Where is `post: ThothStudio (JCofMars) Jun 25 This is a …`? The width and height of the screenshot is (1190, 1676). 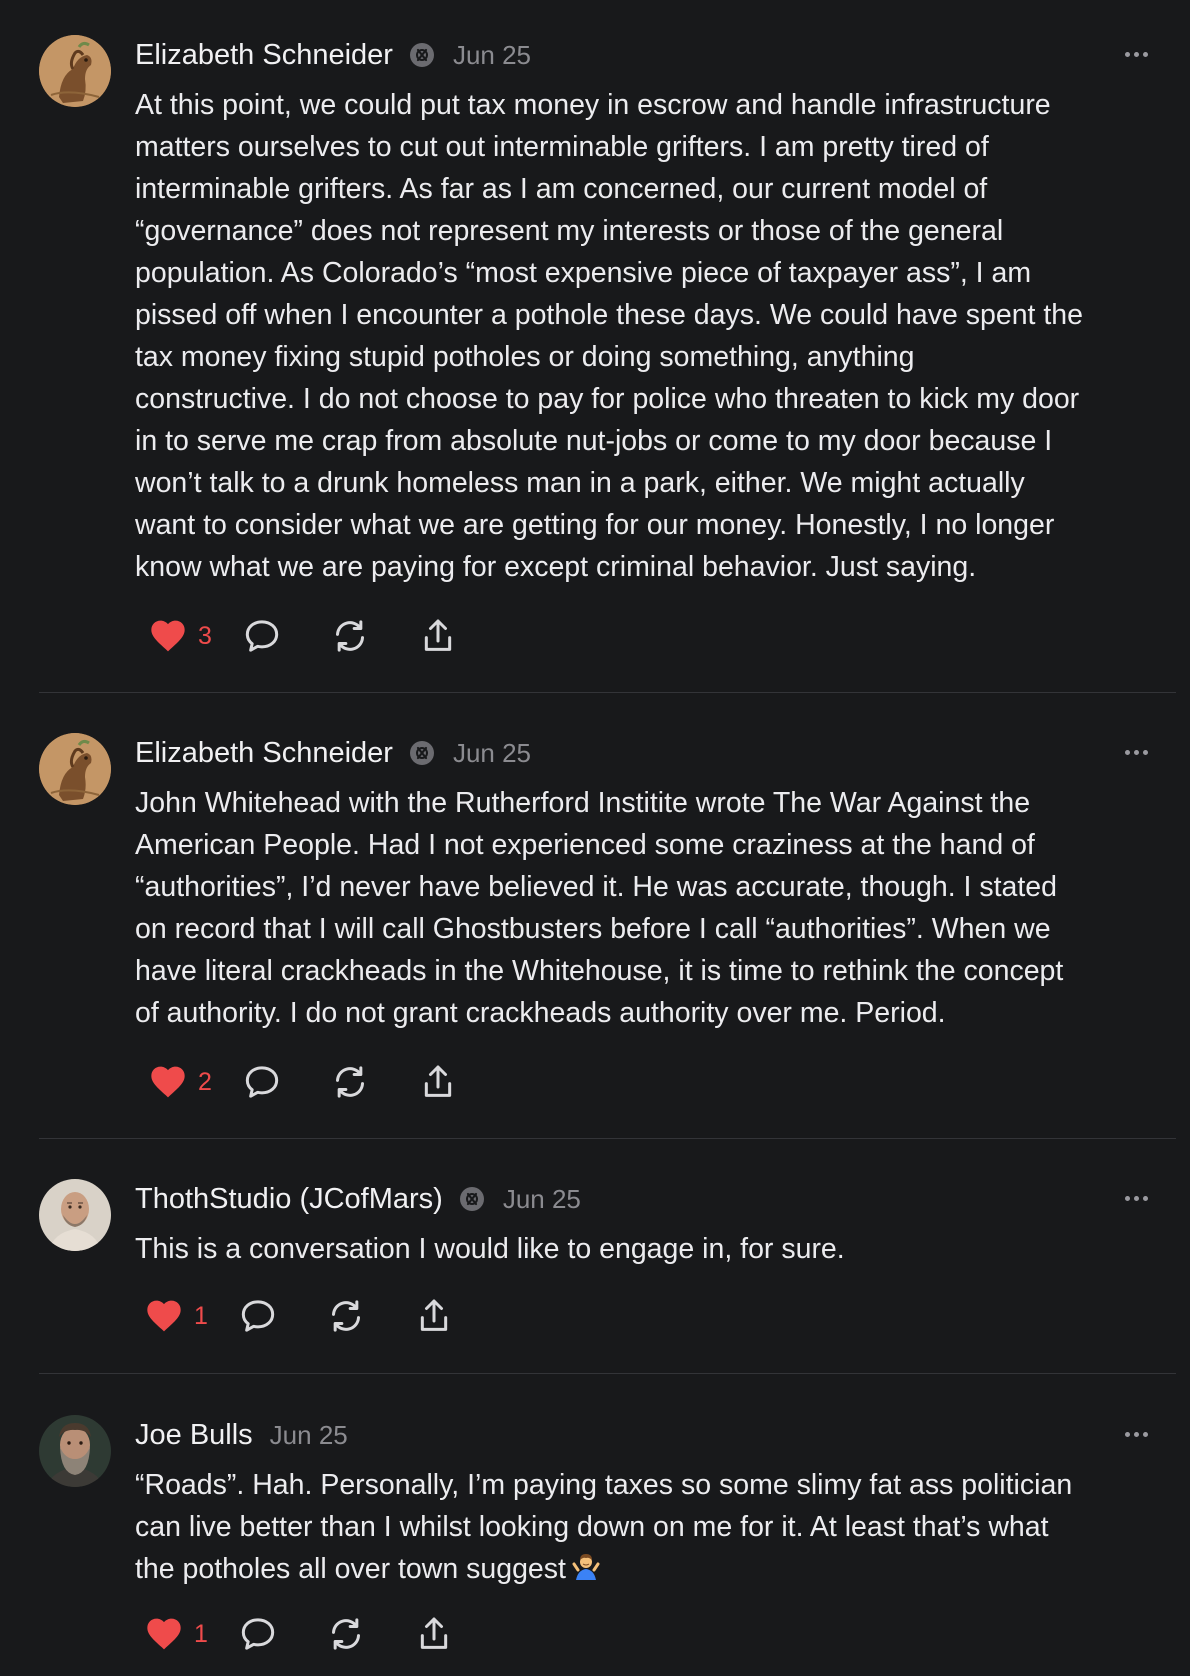 post: ThothStudio (JCofMars) Jun 25 This is a … is located at coordinates (595, 1258).